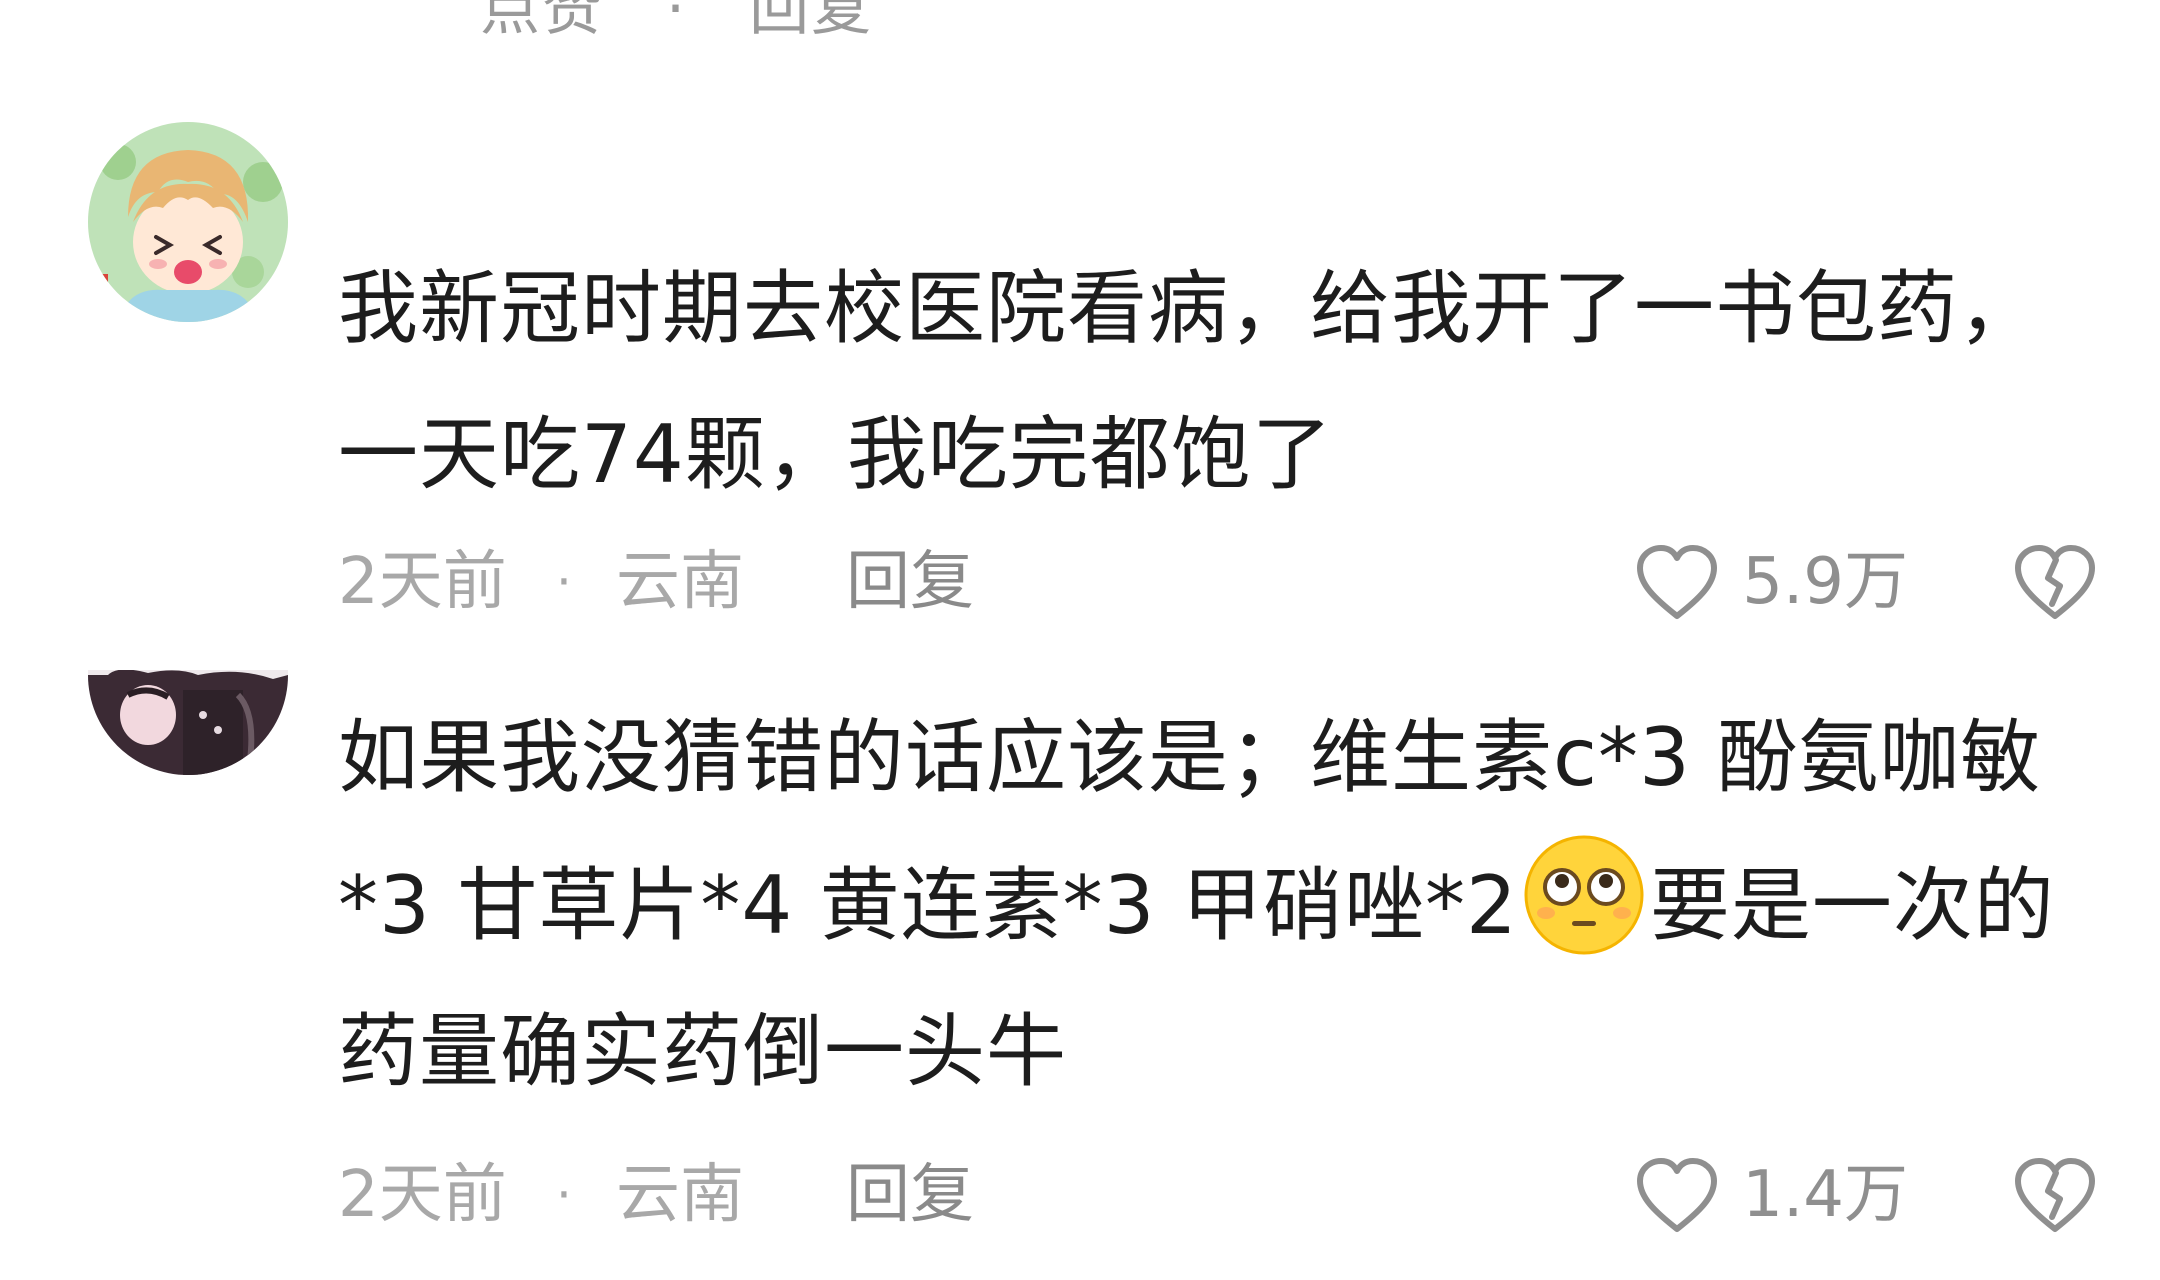  I want to click on previous-comment-meta-cutoff: 点赞 · 回复, so click(677, 22).